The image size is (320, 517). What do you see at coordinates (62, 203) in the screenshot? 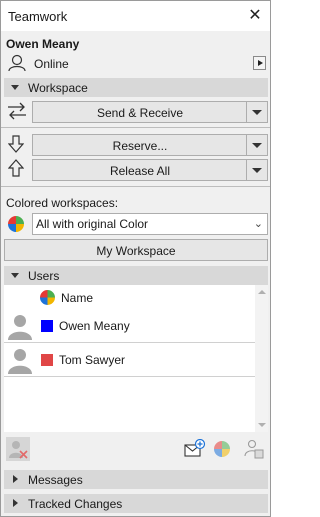
I see `colored-workspaces-label: Colored workspaces:` at bounding box center [62, 203].